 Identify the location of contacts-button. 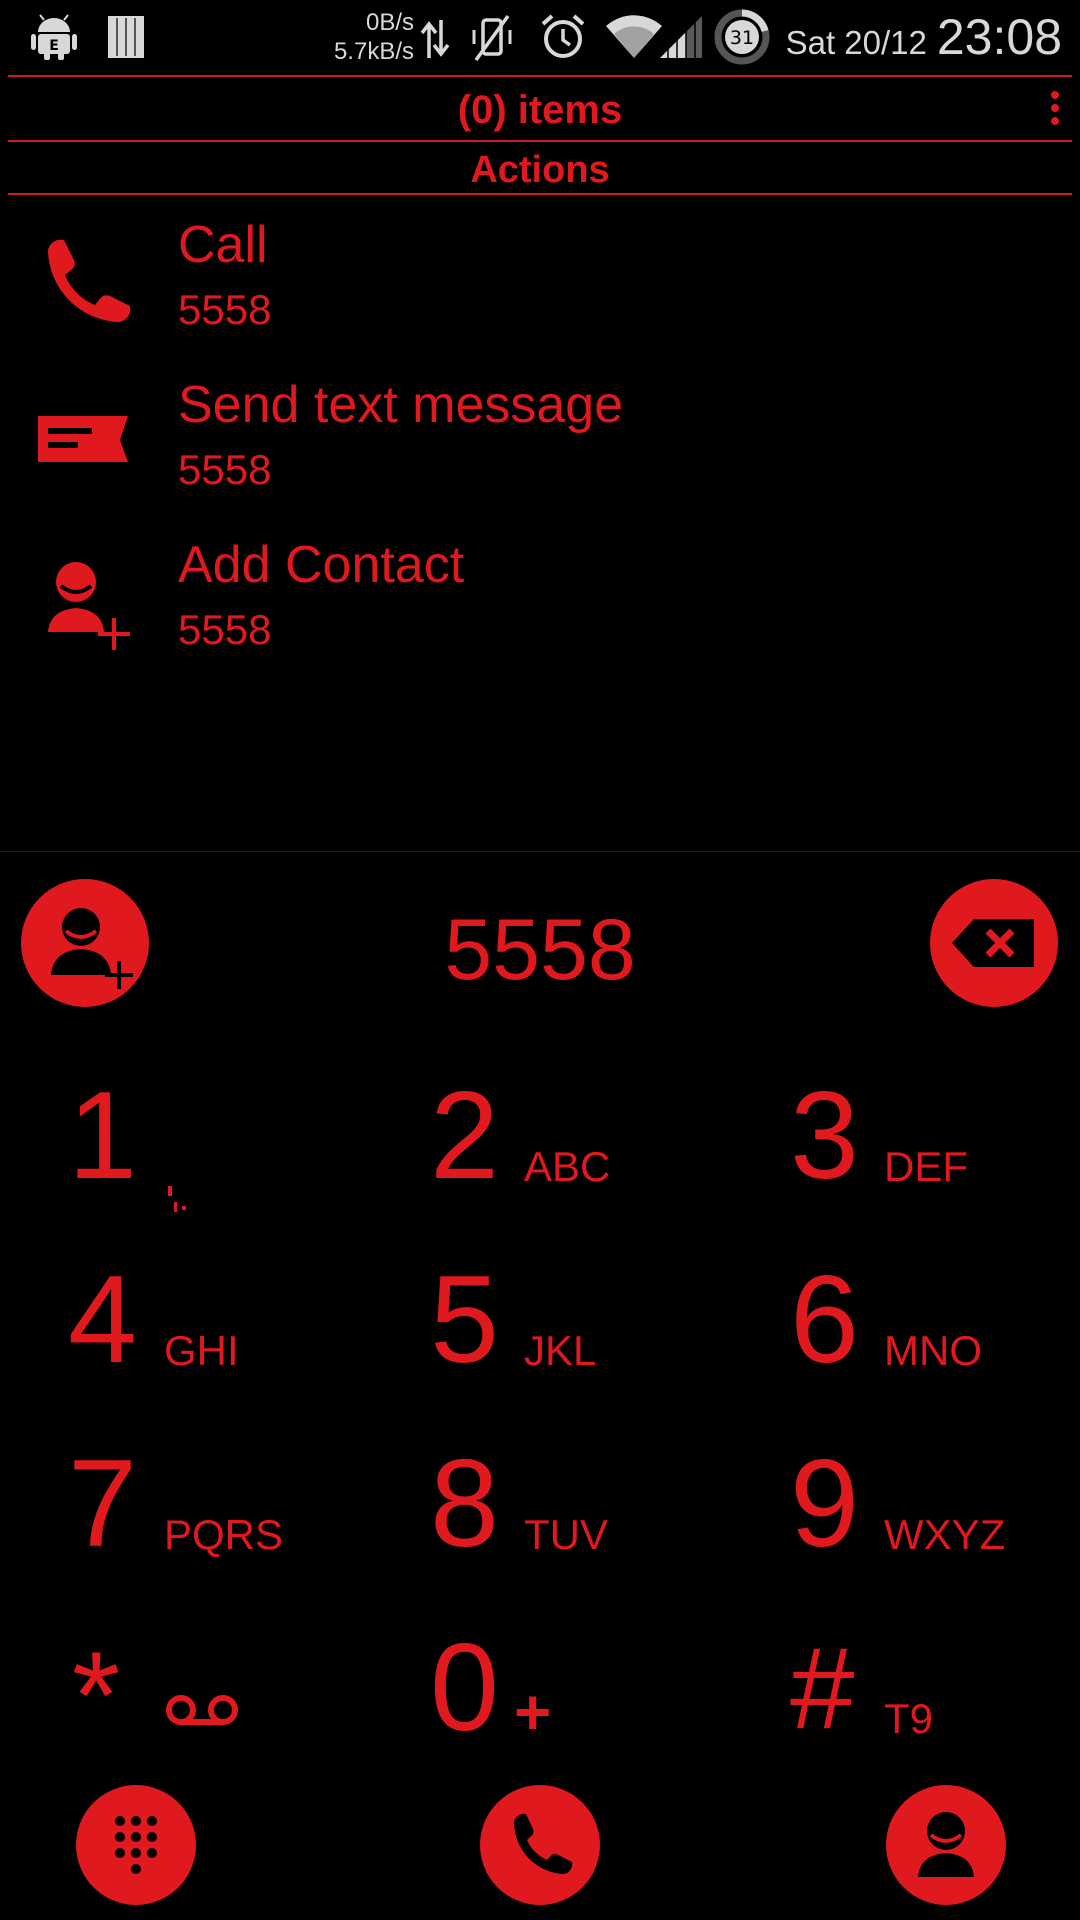
(946, 1845).